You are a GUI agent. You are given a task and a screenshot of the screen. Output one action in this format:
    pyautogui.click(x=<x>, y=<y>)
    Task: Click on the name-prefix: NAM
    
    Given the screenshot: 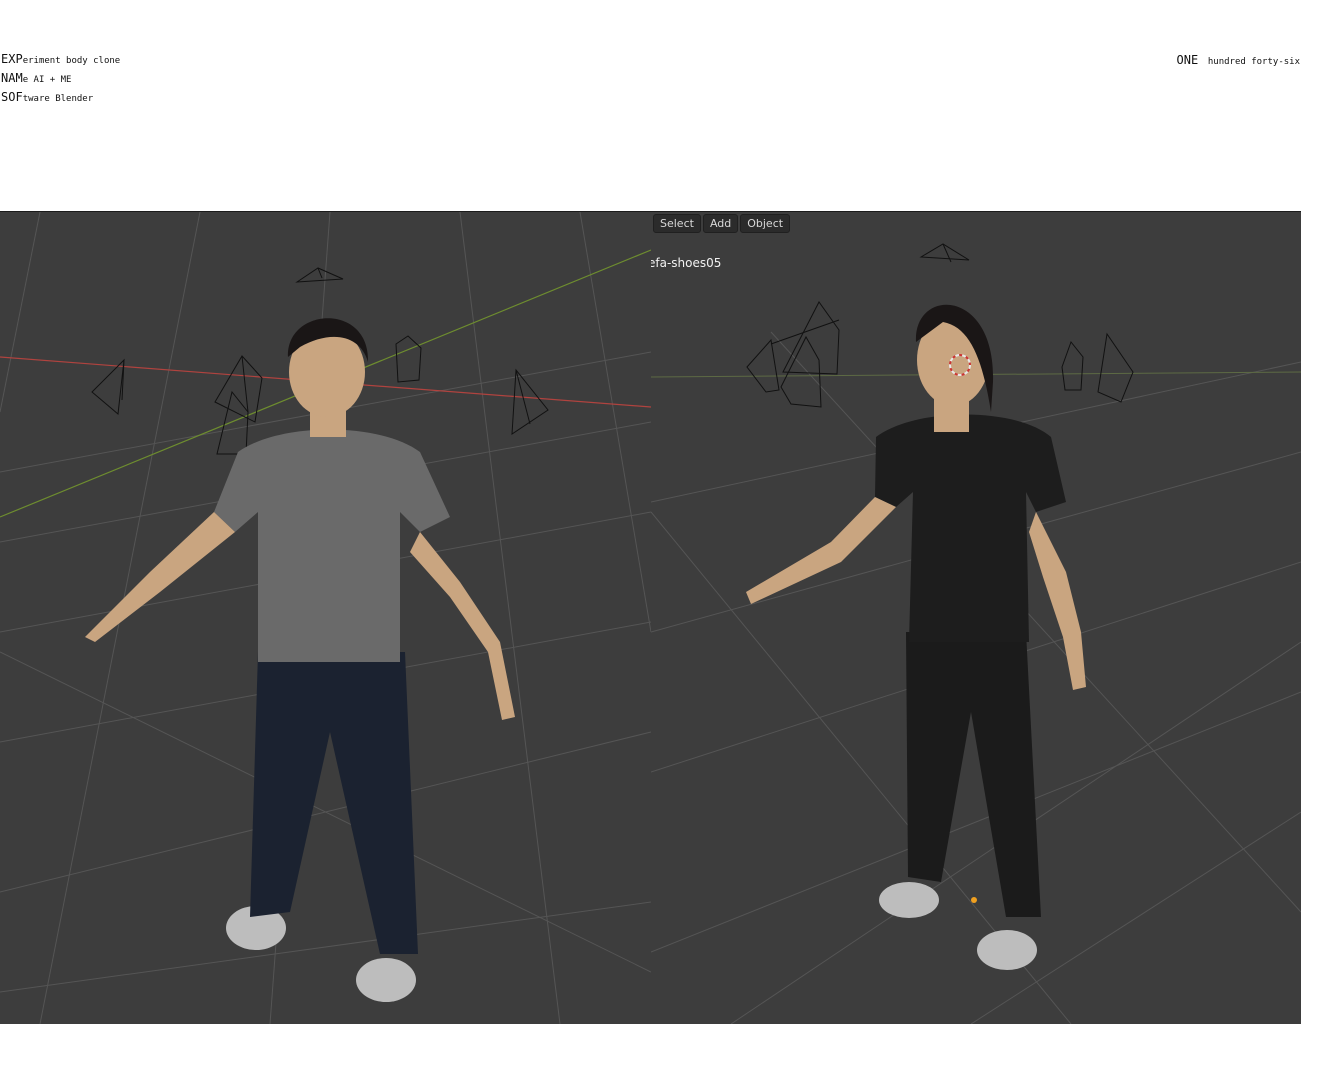 What is the action you would take?
    pyautogui.click(x=12, y=78)
    